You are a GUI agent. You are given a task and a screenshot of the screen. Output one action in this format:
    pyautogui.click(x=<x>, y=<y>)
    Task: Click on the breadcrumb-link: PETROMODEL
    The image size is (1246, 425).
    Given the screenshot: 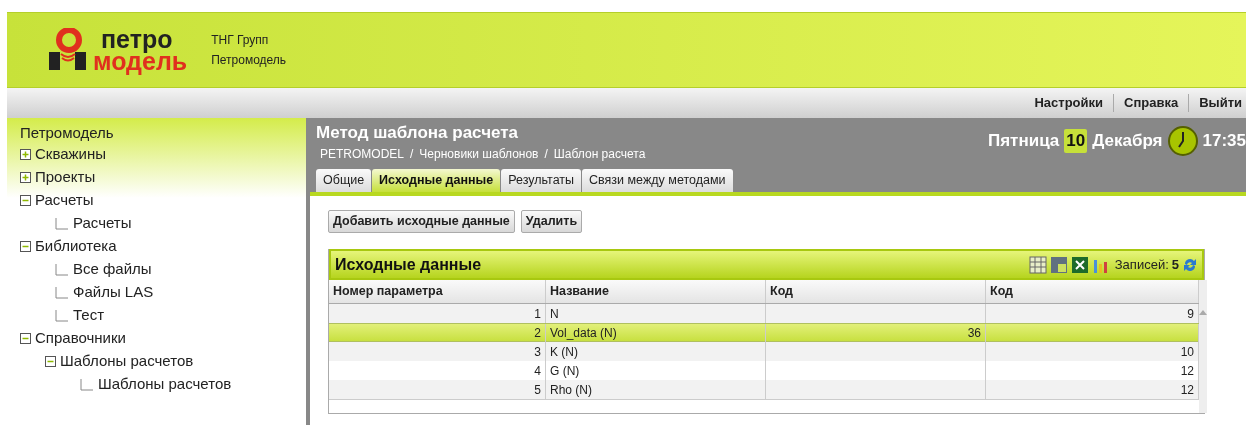 What is the action you would take?
    pyautogui.click(x=362, y=154)
    